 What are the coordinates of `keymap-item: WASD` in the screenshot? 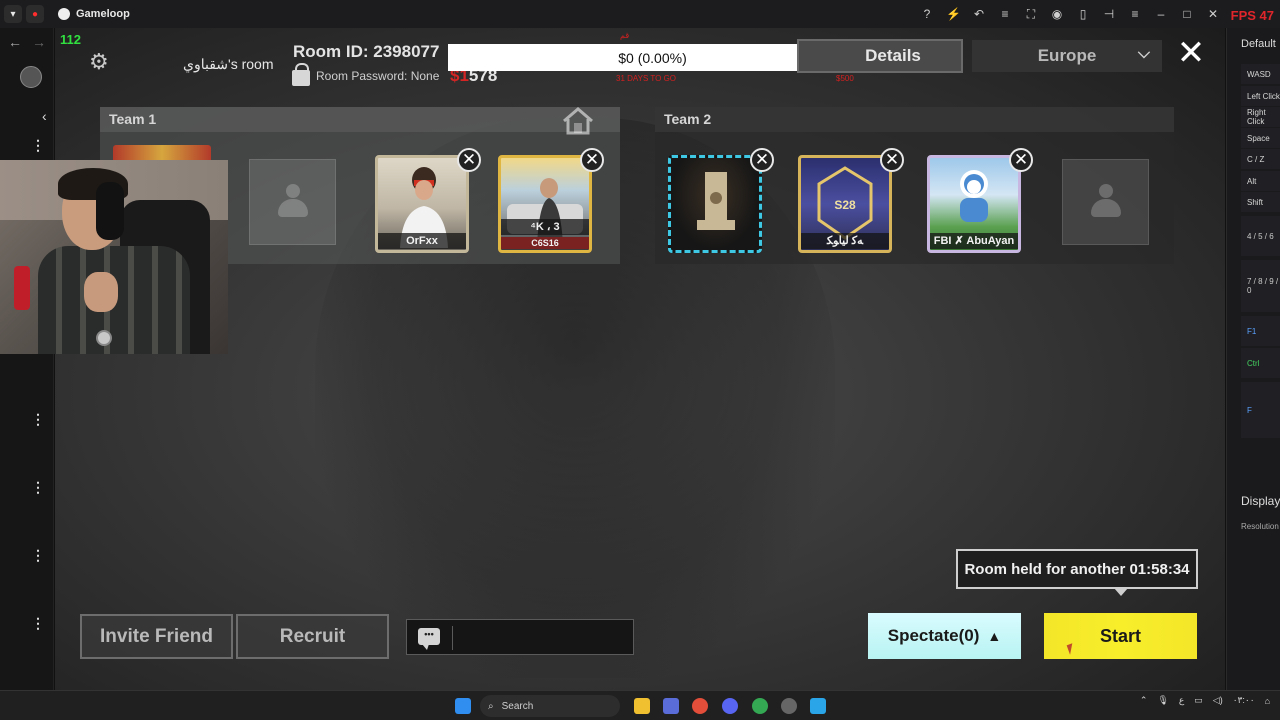 It's located at (1260, 74).